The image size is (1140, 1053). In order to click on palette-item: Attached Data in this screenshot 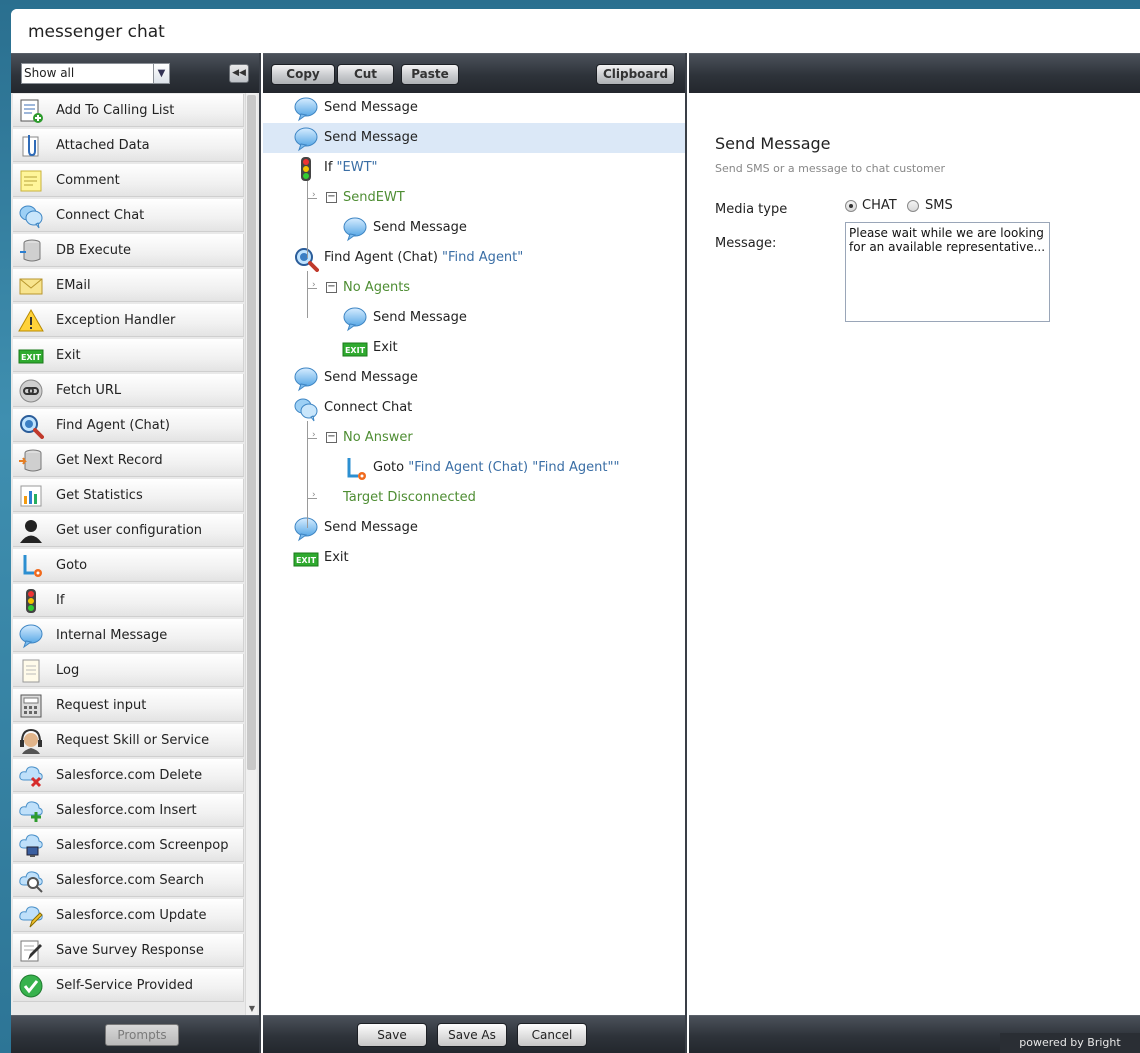, I will do `click(128, 145)`.